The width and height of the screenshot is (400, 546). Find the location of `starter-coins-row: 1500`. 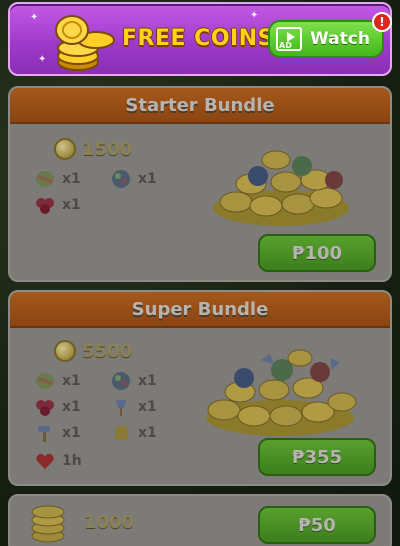

starter-coins-row: 1500 is located at coordinates (93, 149).